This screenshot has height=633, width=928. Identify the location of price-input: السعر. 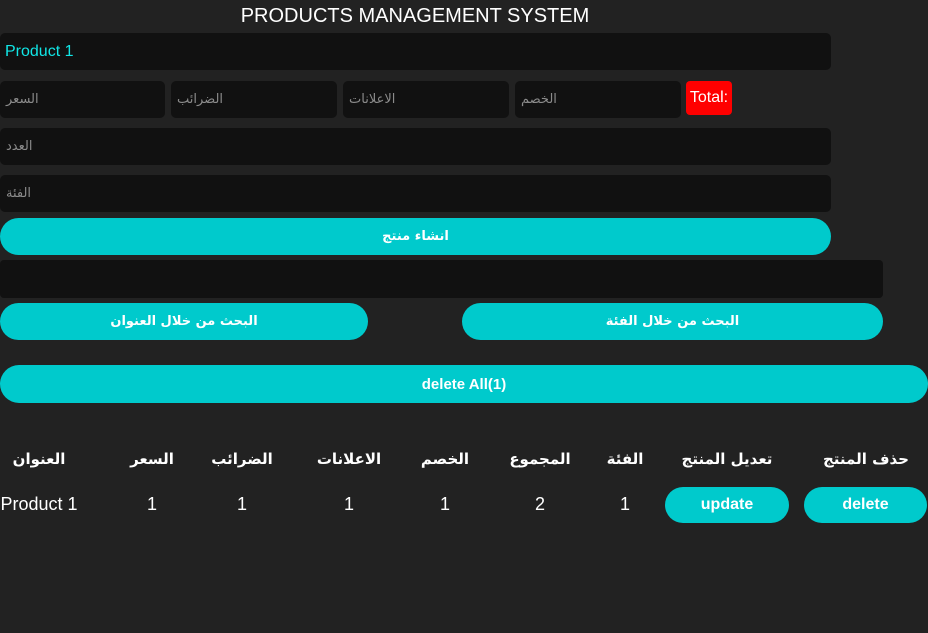
(82, 99).